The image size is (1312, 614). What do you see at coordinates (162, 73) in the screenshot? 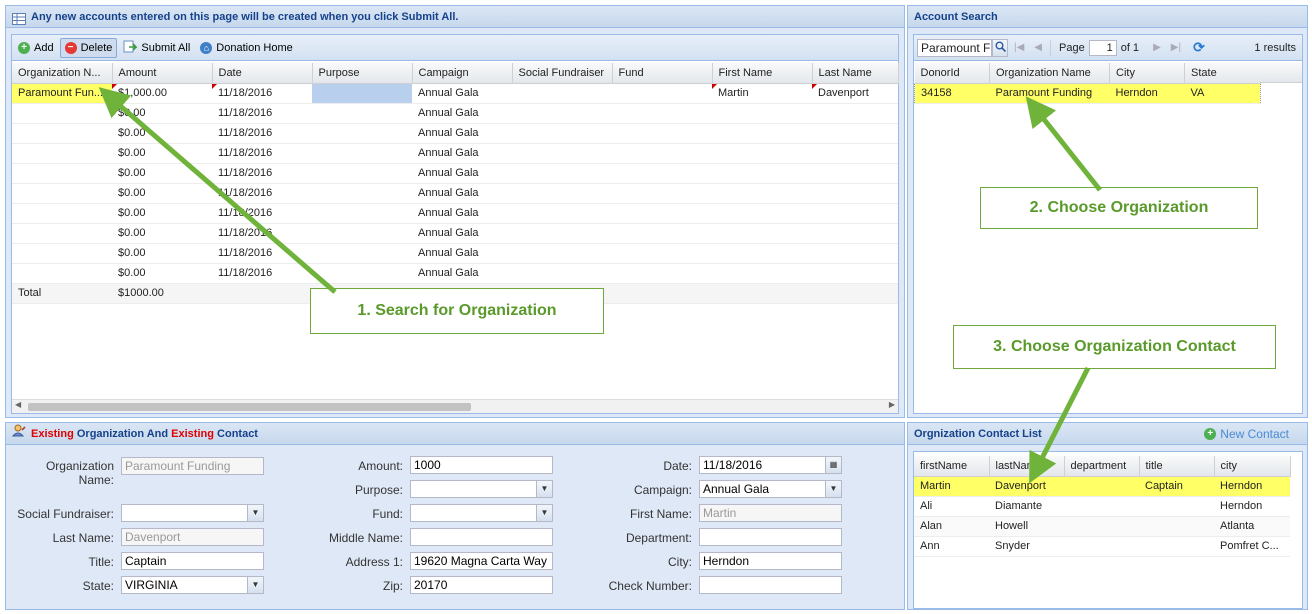
I see `col-amount: Amount` at bounding box center [162, 73].